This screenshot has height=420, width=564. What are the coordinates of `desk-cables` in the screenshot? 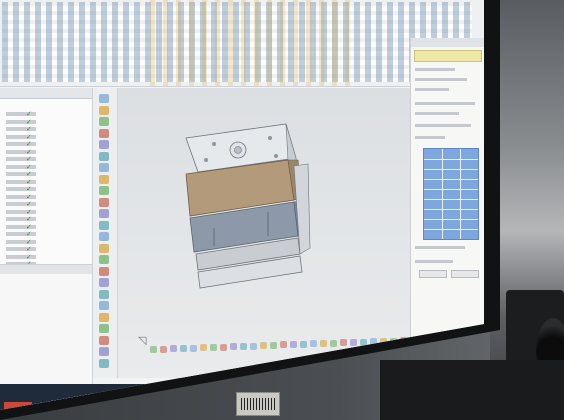 It's located at (472, 390).